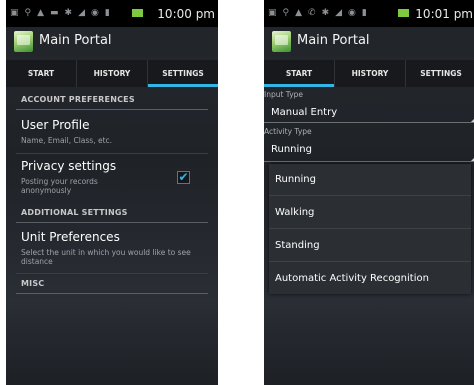 The image size is (474, 385). What do you see at coordinates (186, 14) in the screenshot?
I see `status-time: 10:00 pm` at bounding box center [186, 14].